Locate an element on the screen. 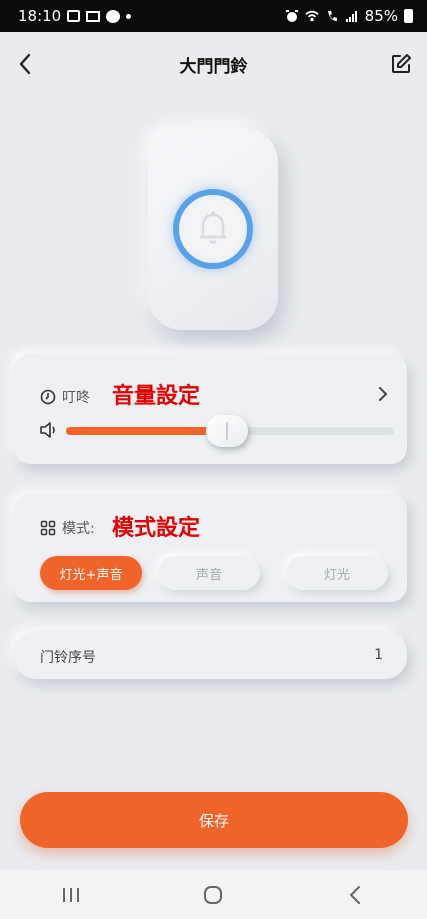 Image resolution: width=427 pixels, height=919 pixels. battery-percent: 85% is located at coordinates (381, 16).